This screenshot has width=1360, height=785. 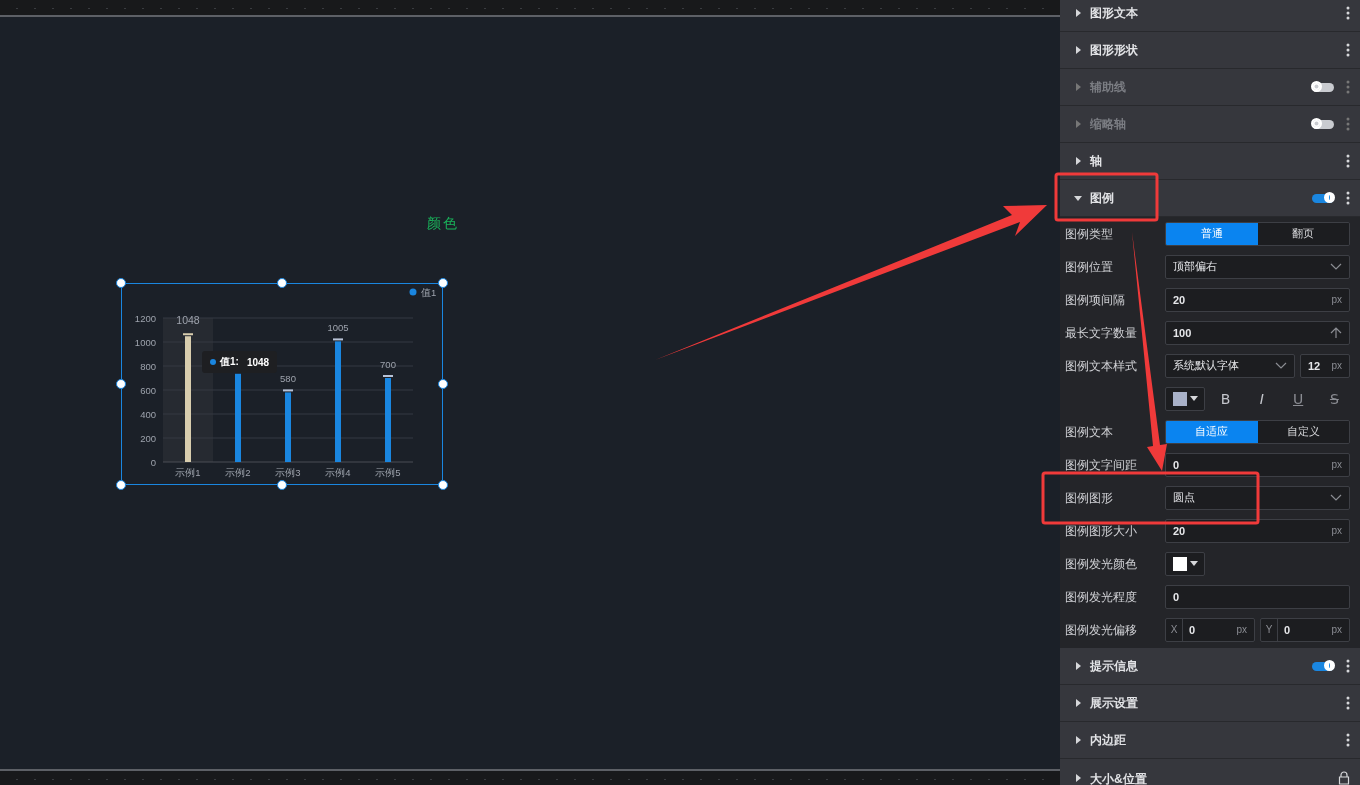 What do you see at coordinates (287, 378) in the screenshot?
I see `value-label: 580` at bounding box center [287, 378].